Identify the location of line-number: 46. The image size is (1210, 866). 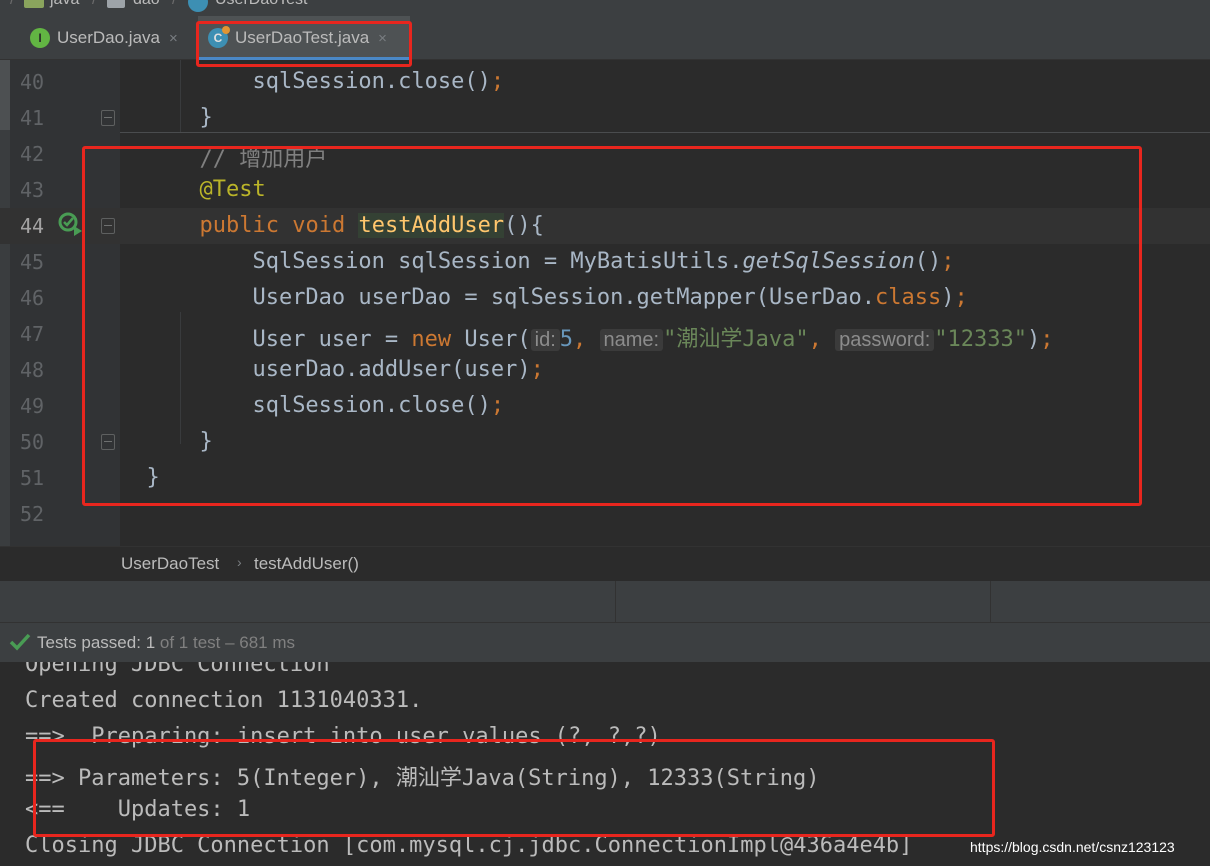
(32, 298).